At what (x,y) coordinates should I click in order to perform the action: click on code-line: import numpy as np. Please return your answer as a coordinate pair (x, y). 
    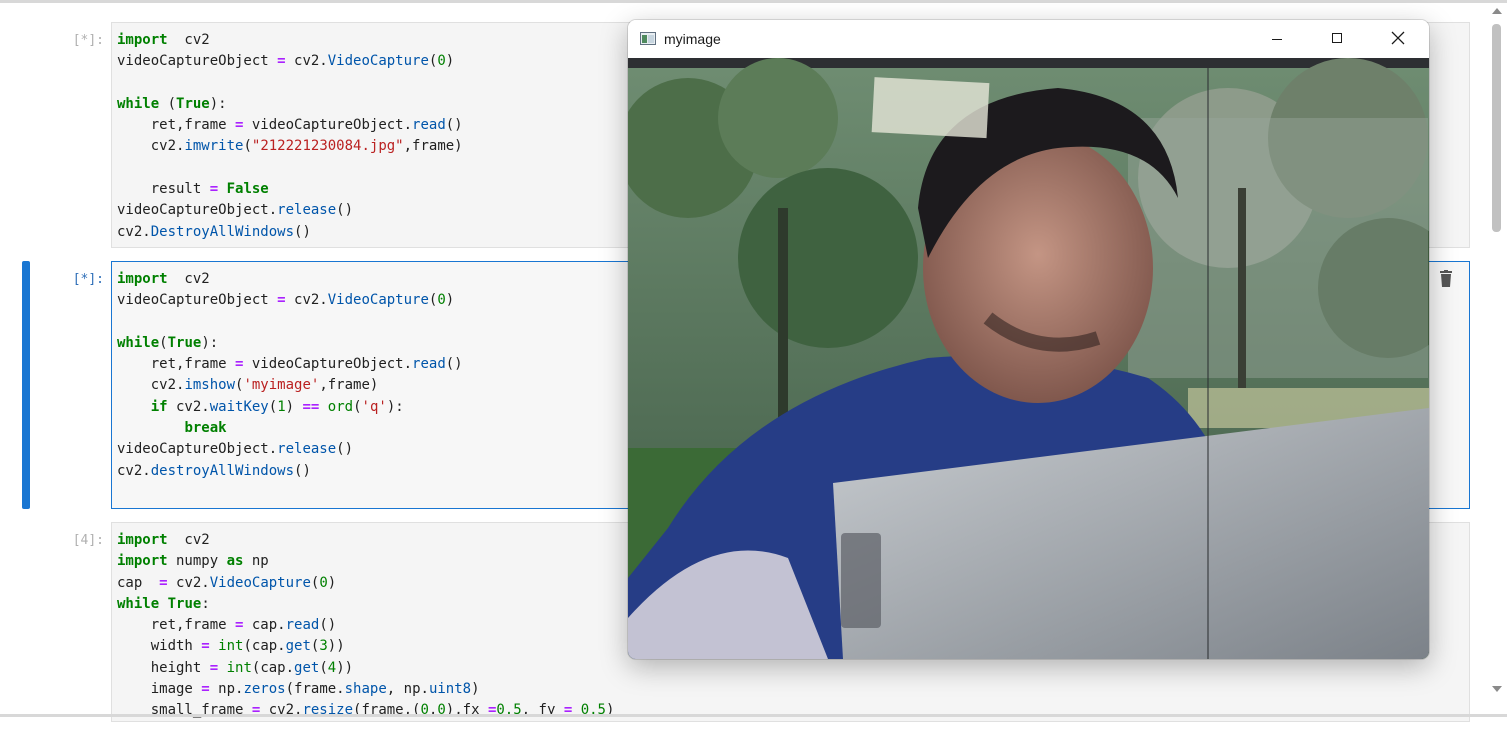
    Looking at the image, I should click on (193, 561).